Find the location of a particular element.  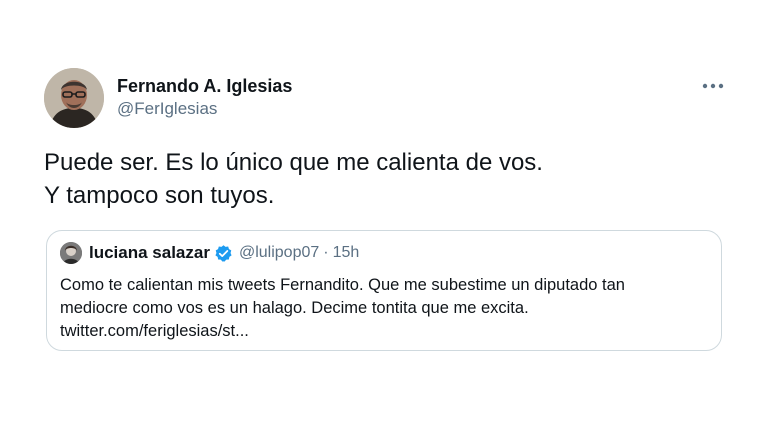

quoted-tweet-header: luciana salazar @lulipop07 · 15h is located at coordinates (209, 253).